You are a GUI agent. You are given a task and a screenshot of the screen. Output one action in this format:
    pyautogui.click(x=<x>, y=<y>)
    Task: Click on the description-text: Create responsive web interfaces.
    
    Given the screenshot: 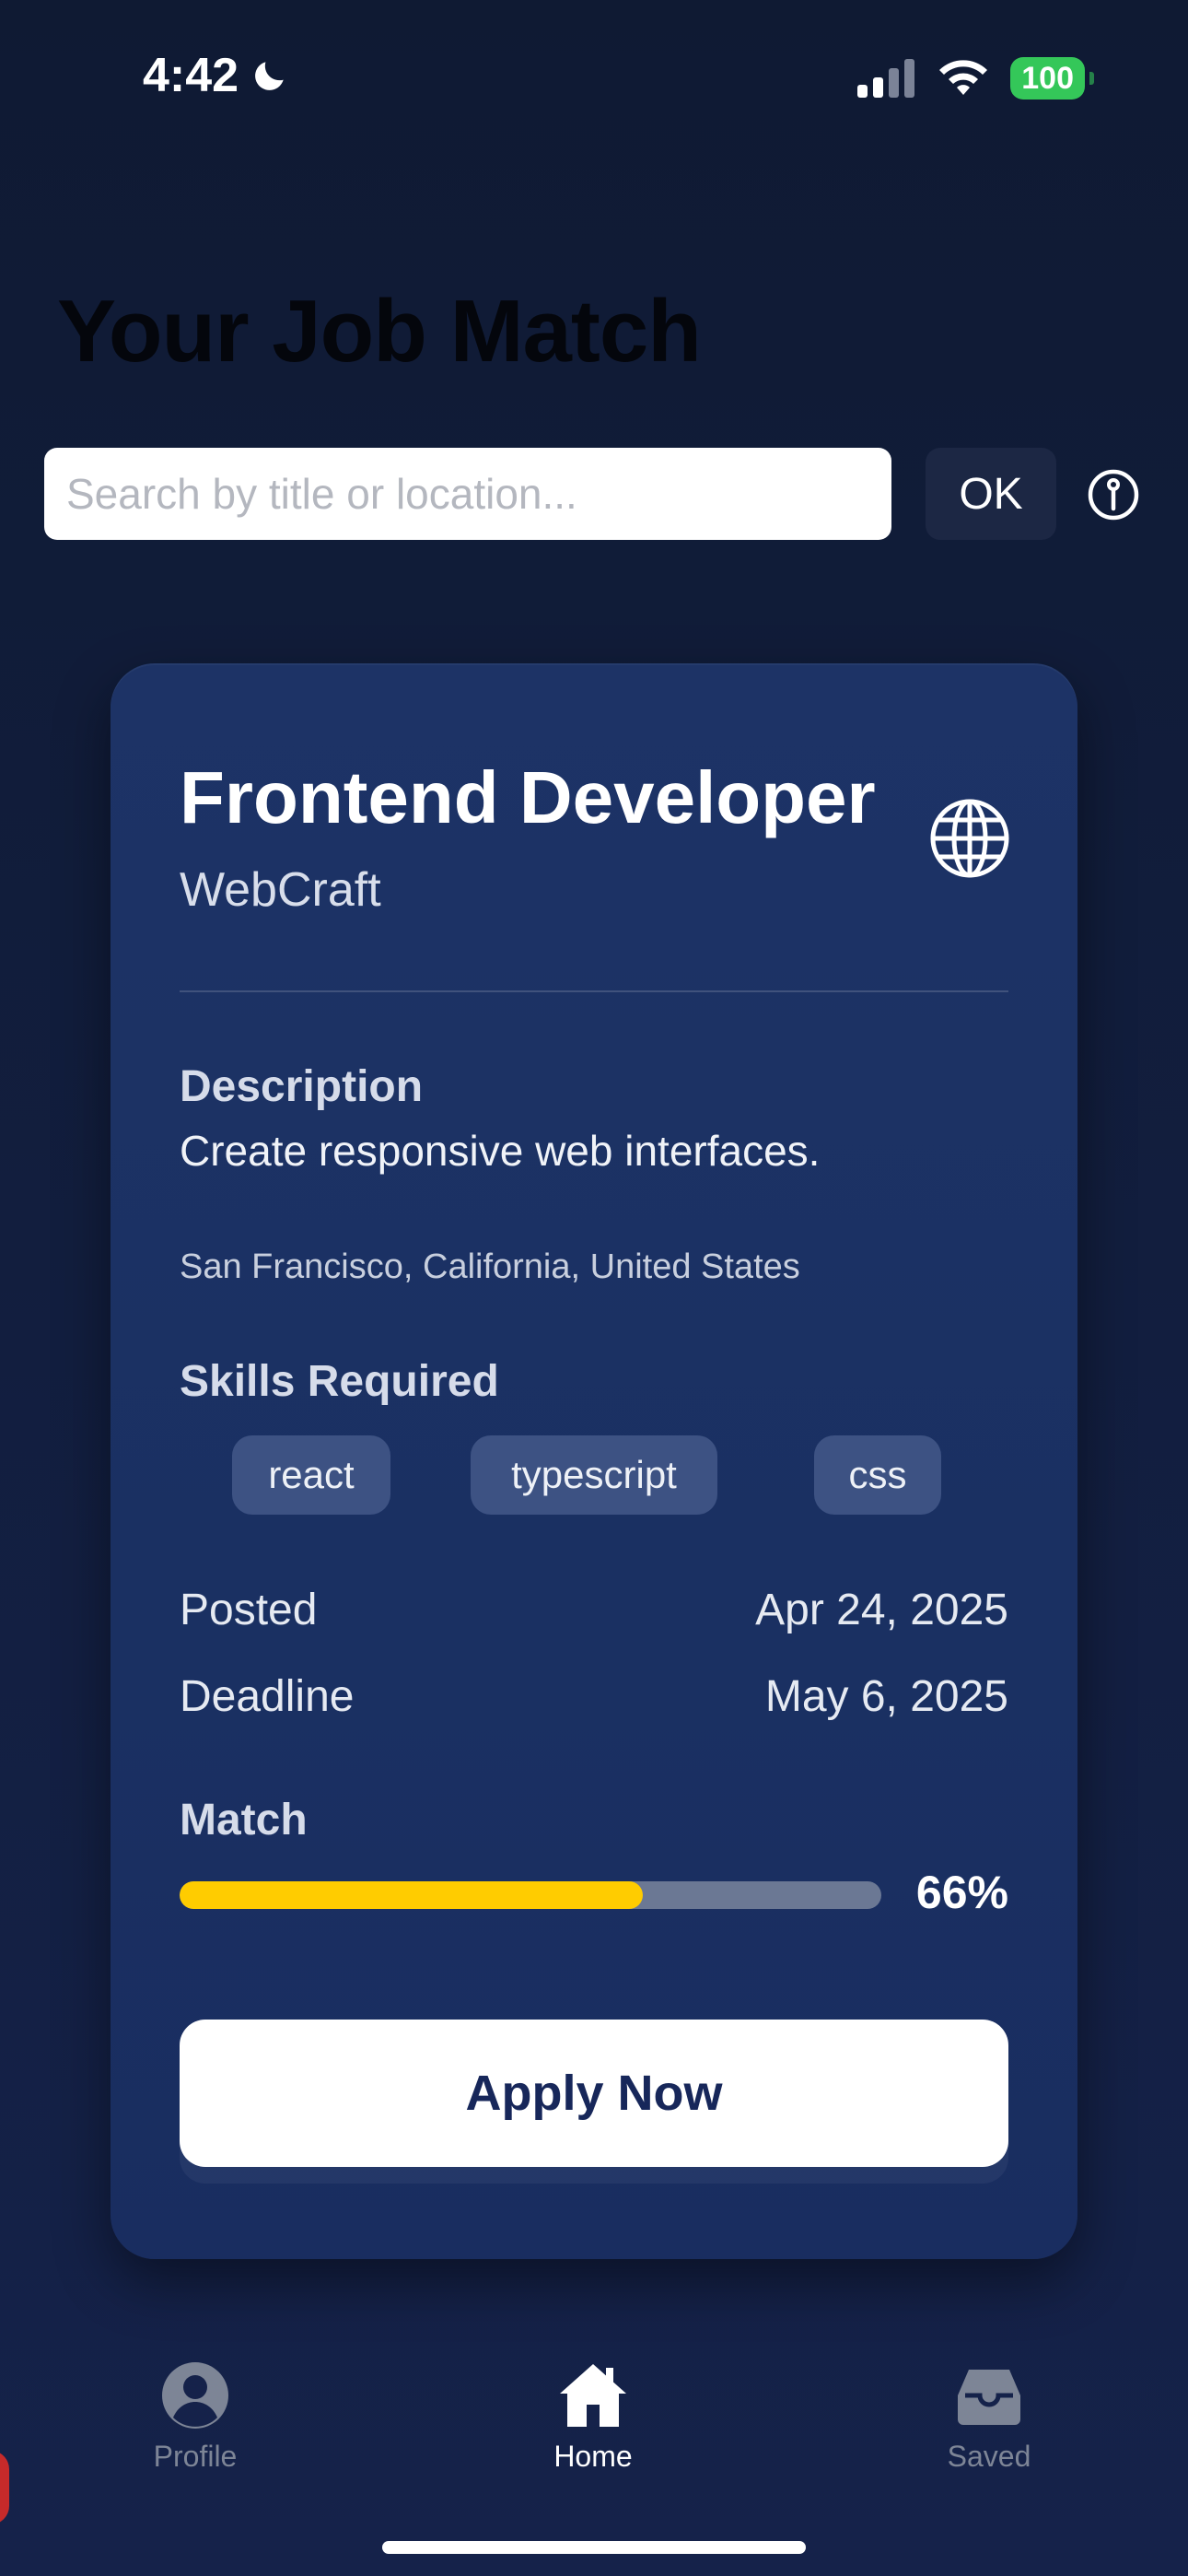 What is the action you would take?
    pyautogui.click(x=500, y=1151)
    